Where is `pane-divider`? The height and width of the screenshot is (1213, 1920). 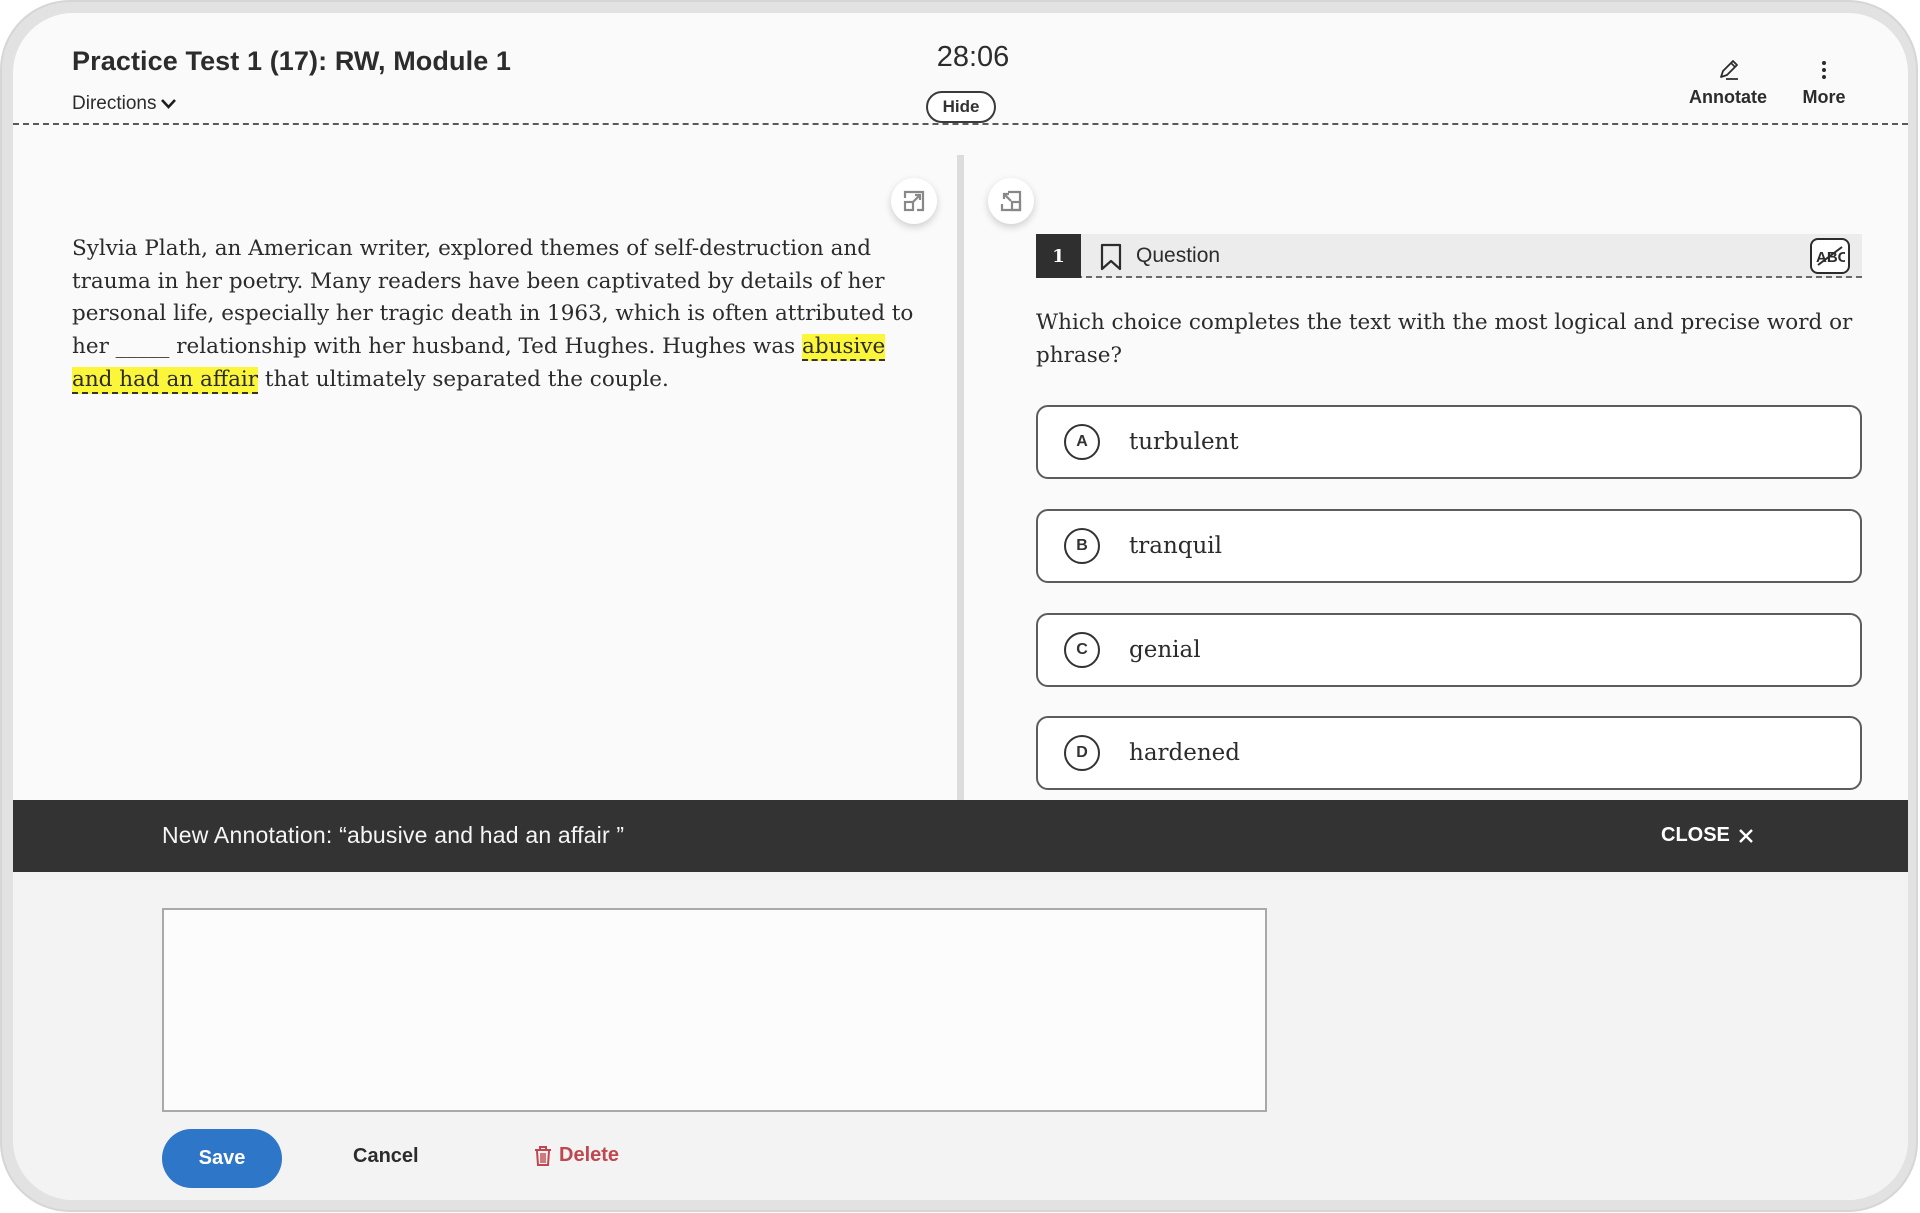
pane-divider is located at coordinates (960, 477).